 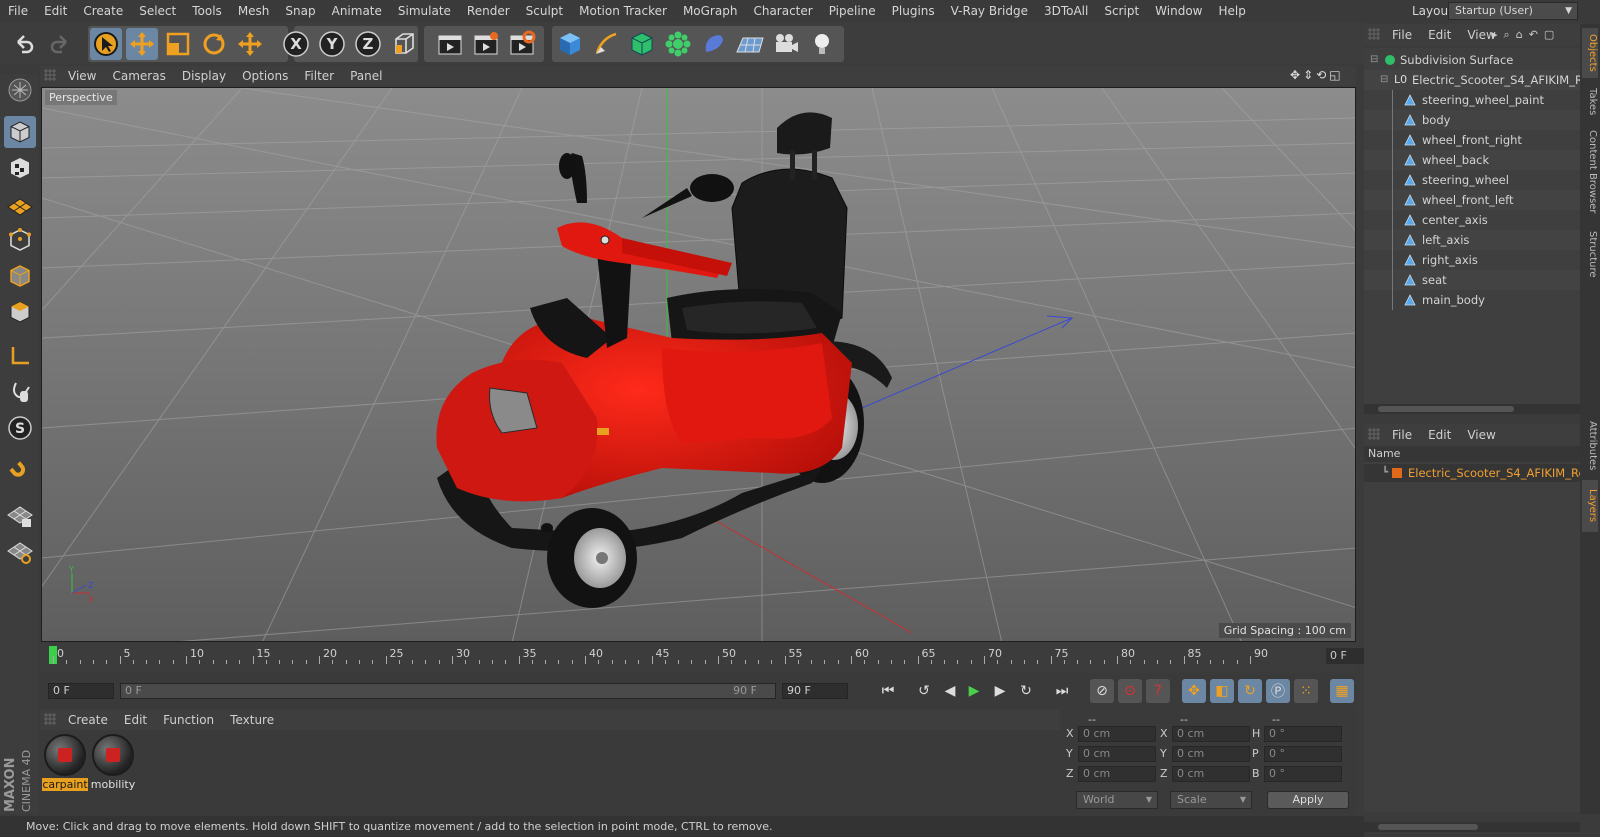 What do you see at coordinates (20, 90) in the screenshot?
I see `model-mode-icon` at bounding box center [20, 90].